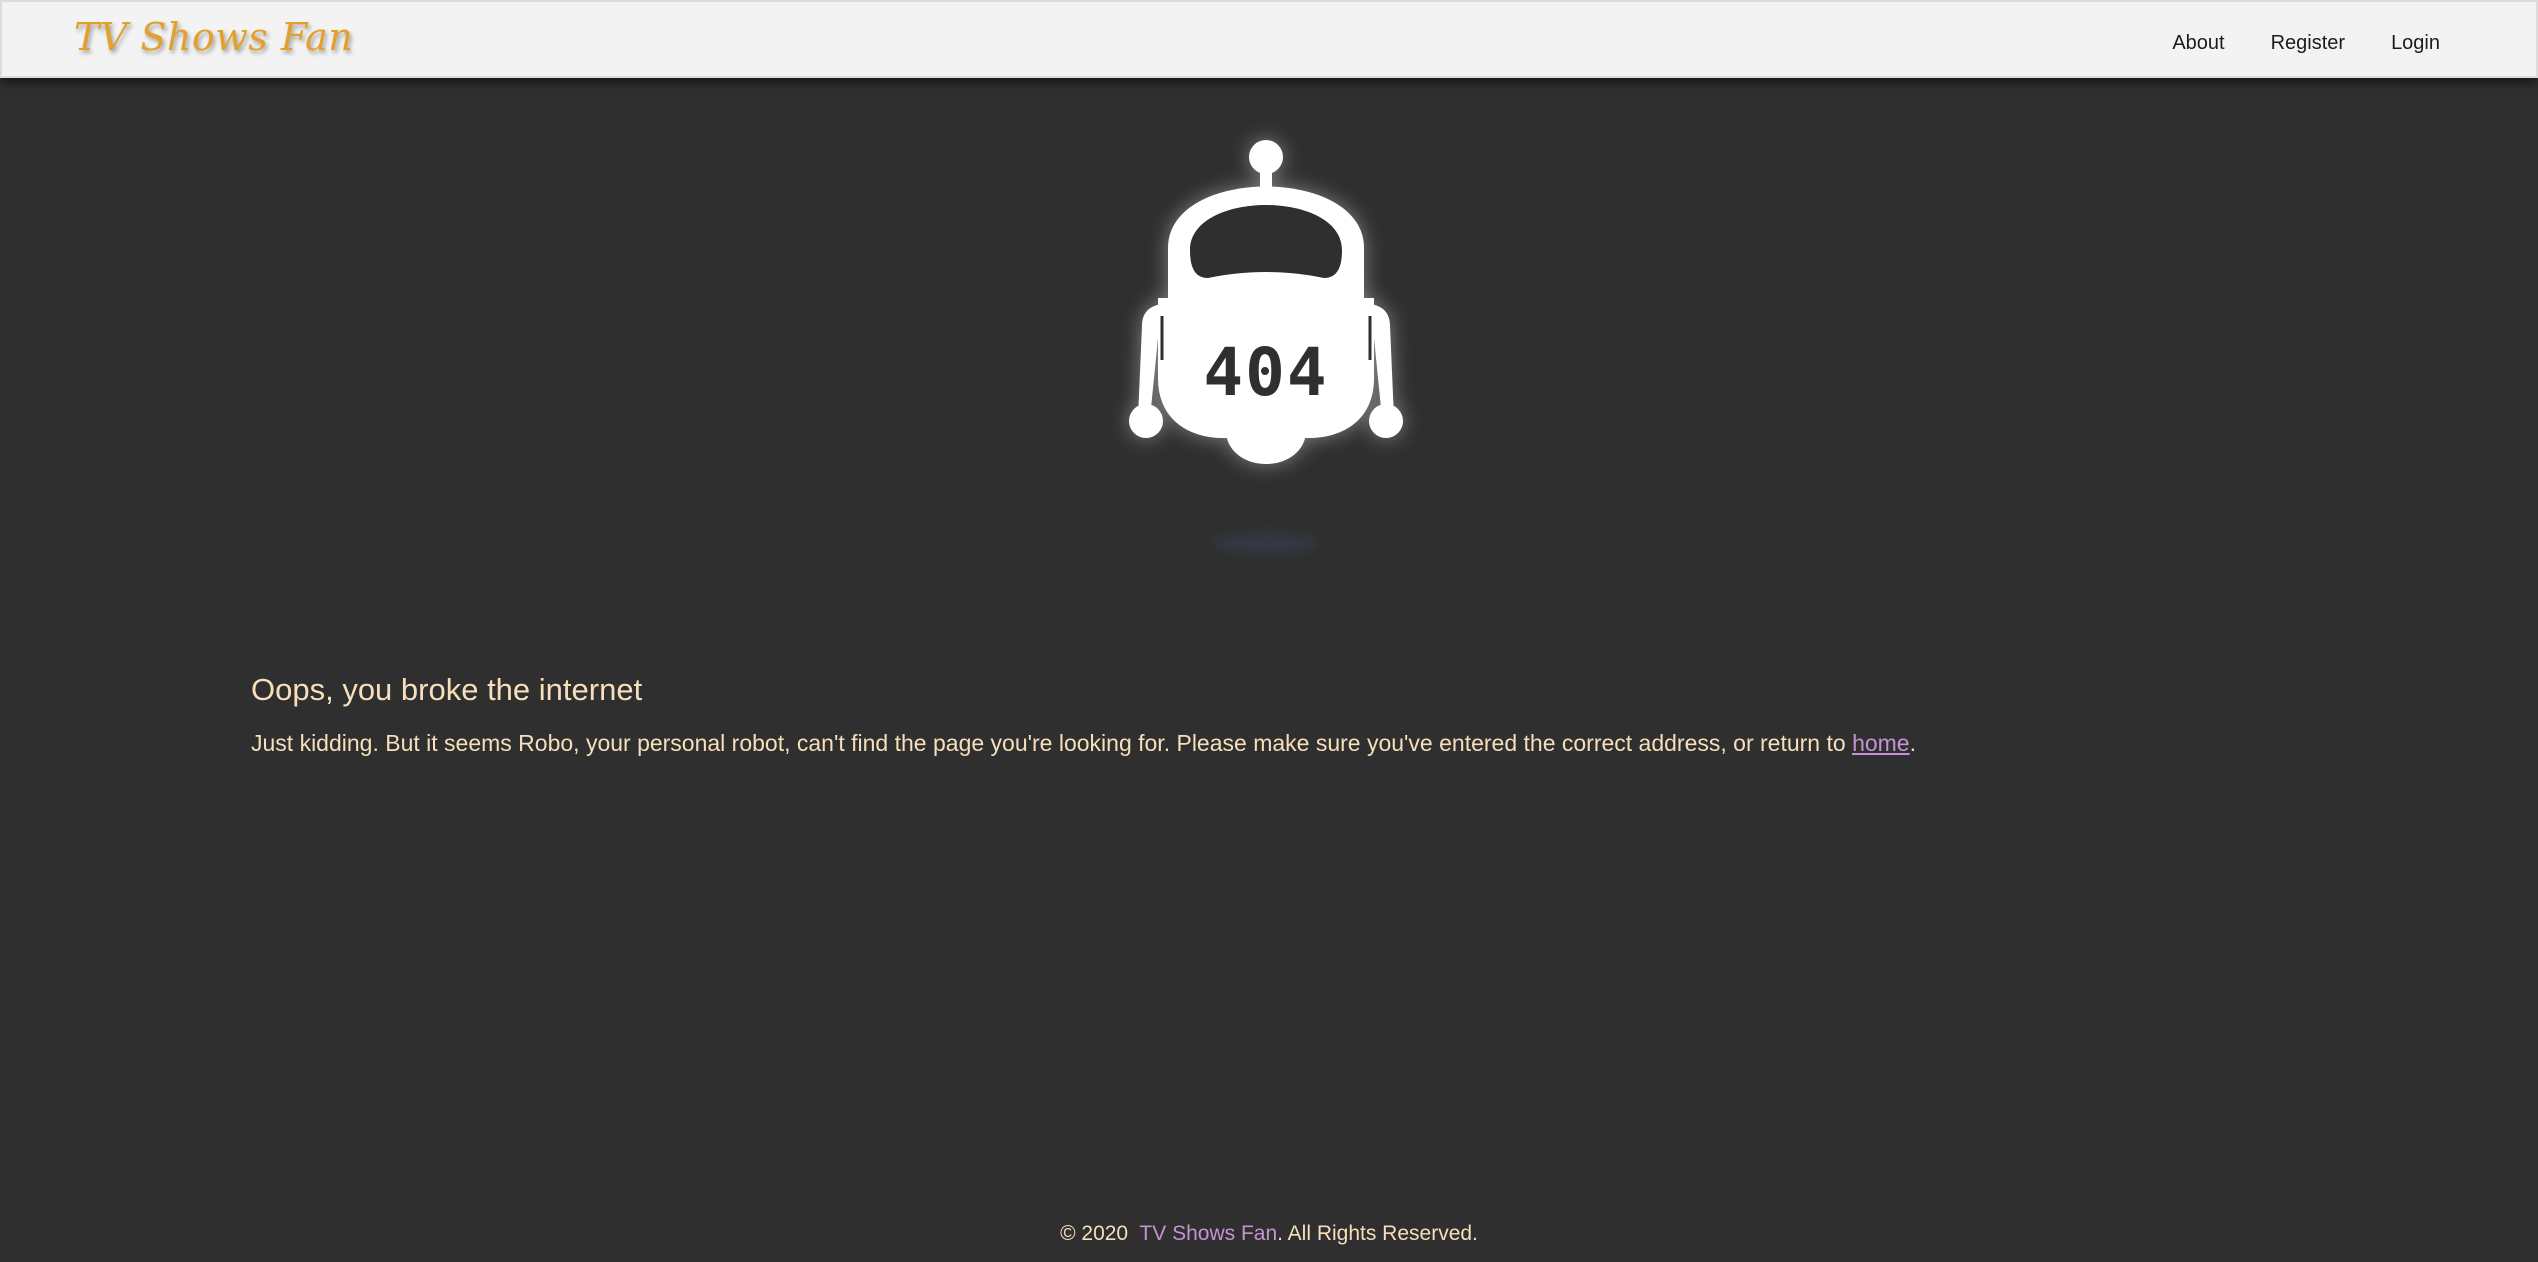 This screenshot has width=2538, height=1262. I want to click on nav-links: About Register Login, so click(2306, 43).